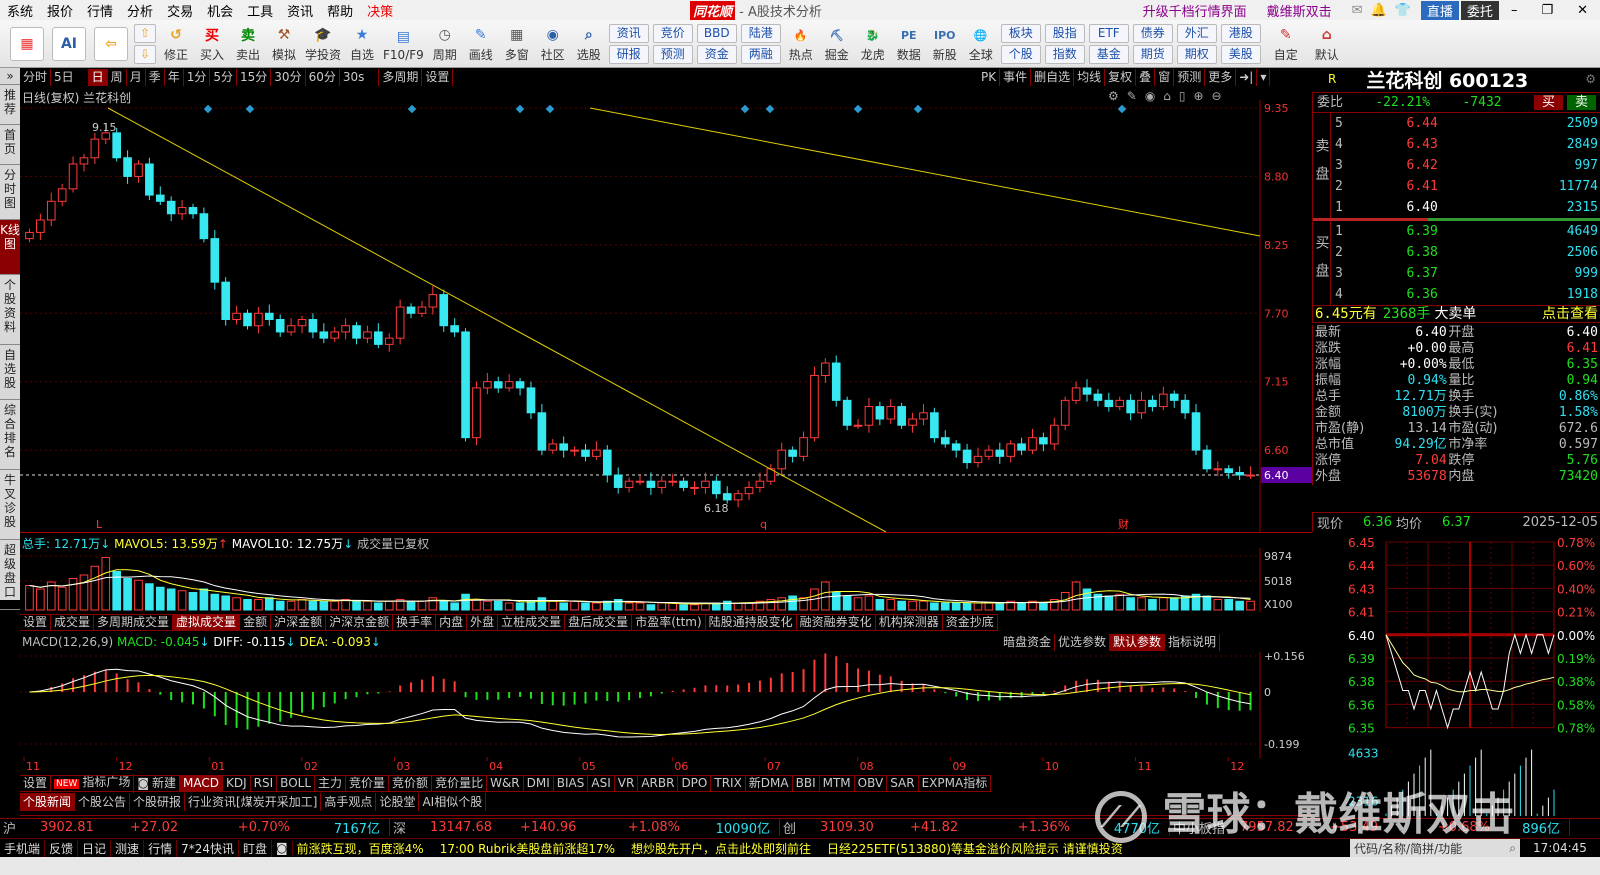  Describe the element at coordinates (1439, 10) in the screenshot. I see `live-button: 直播` at that location.